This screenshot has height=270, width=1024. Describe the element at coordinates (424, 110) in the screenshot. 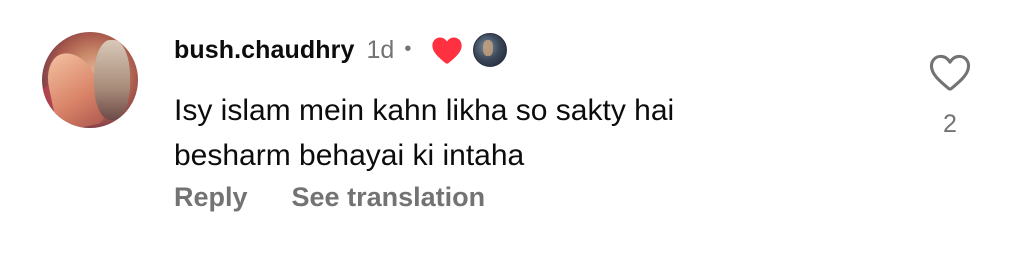

I see `comment-text-line-1: Isy islam mein kahn likha so sakty hai` at that location.